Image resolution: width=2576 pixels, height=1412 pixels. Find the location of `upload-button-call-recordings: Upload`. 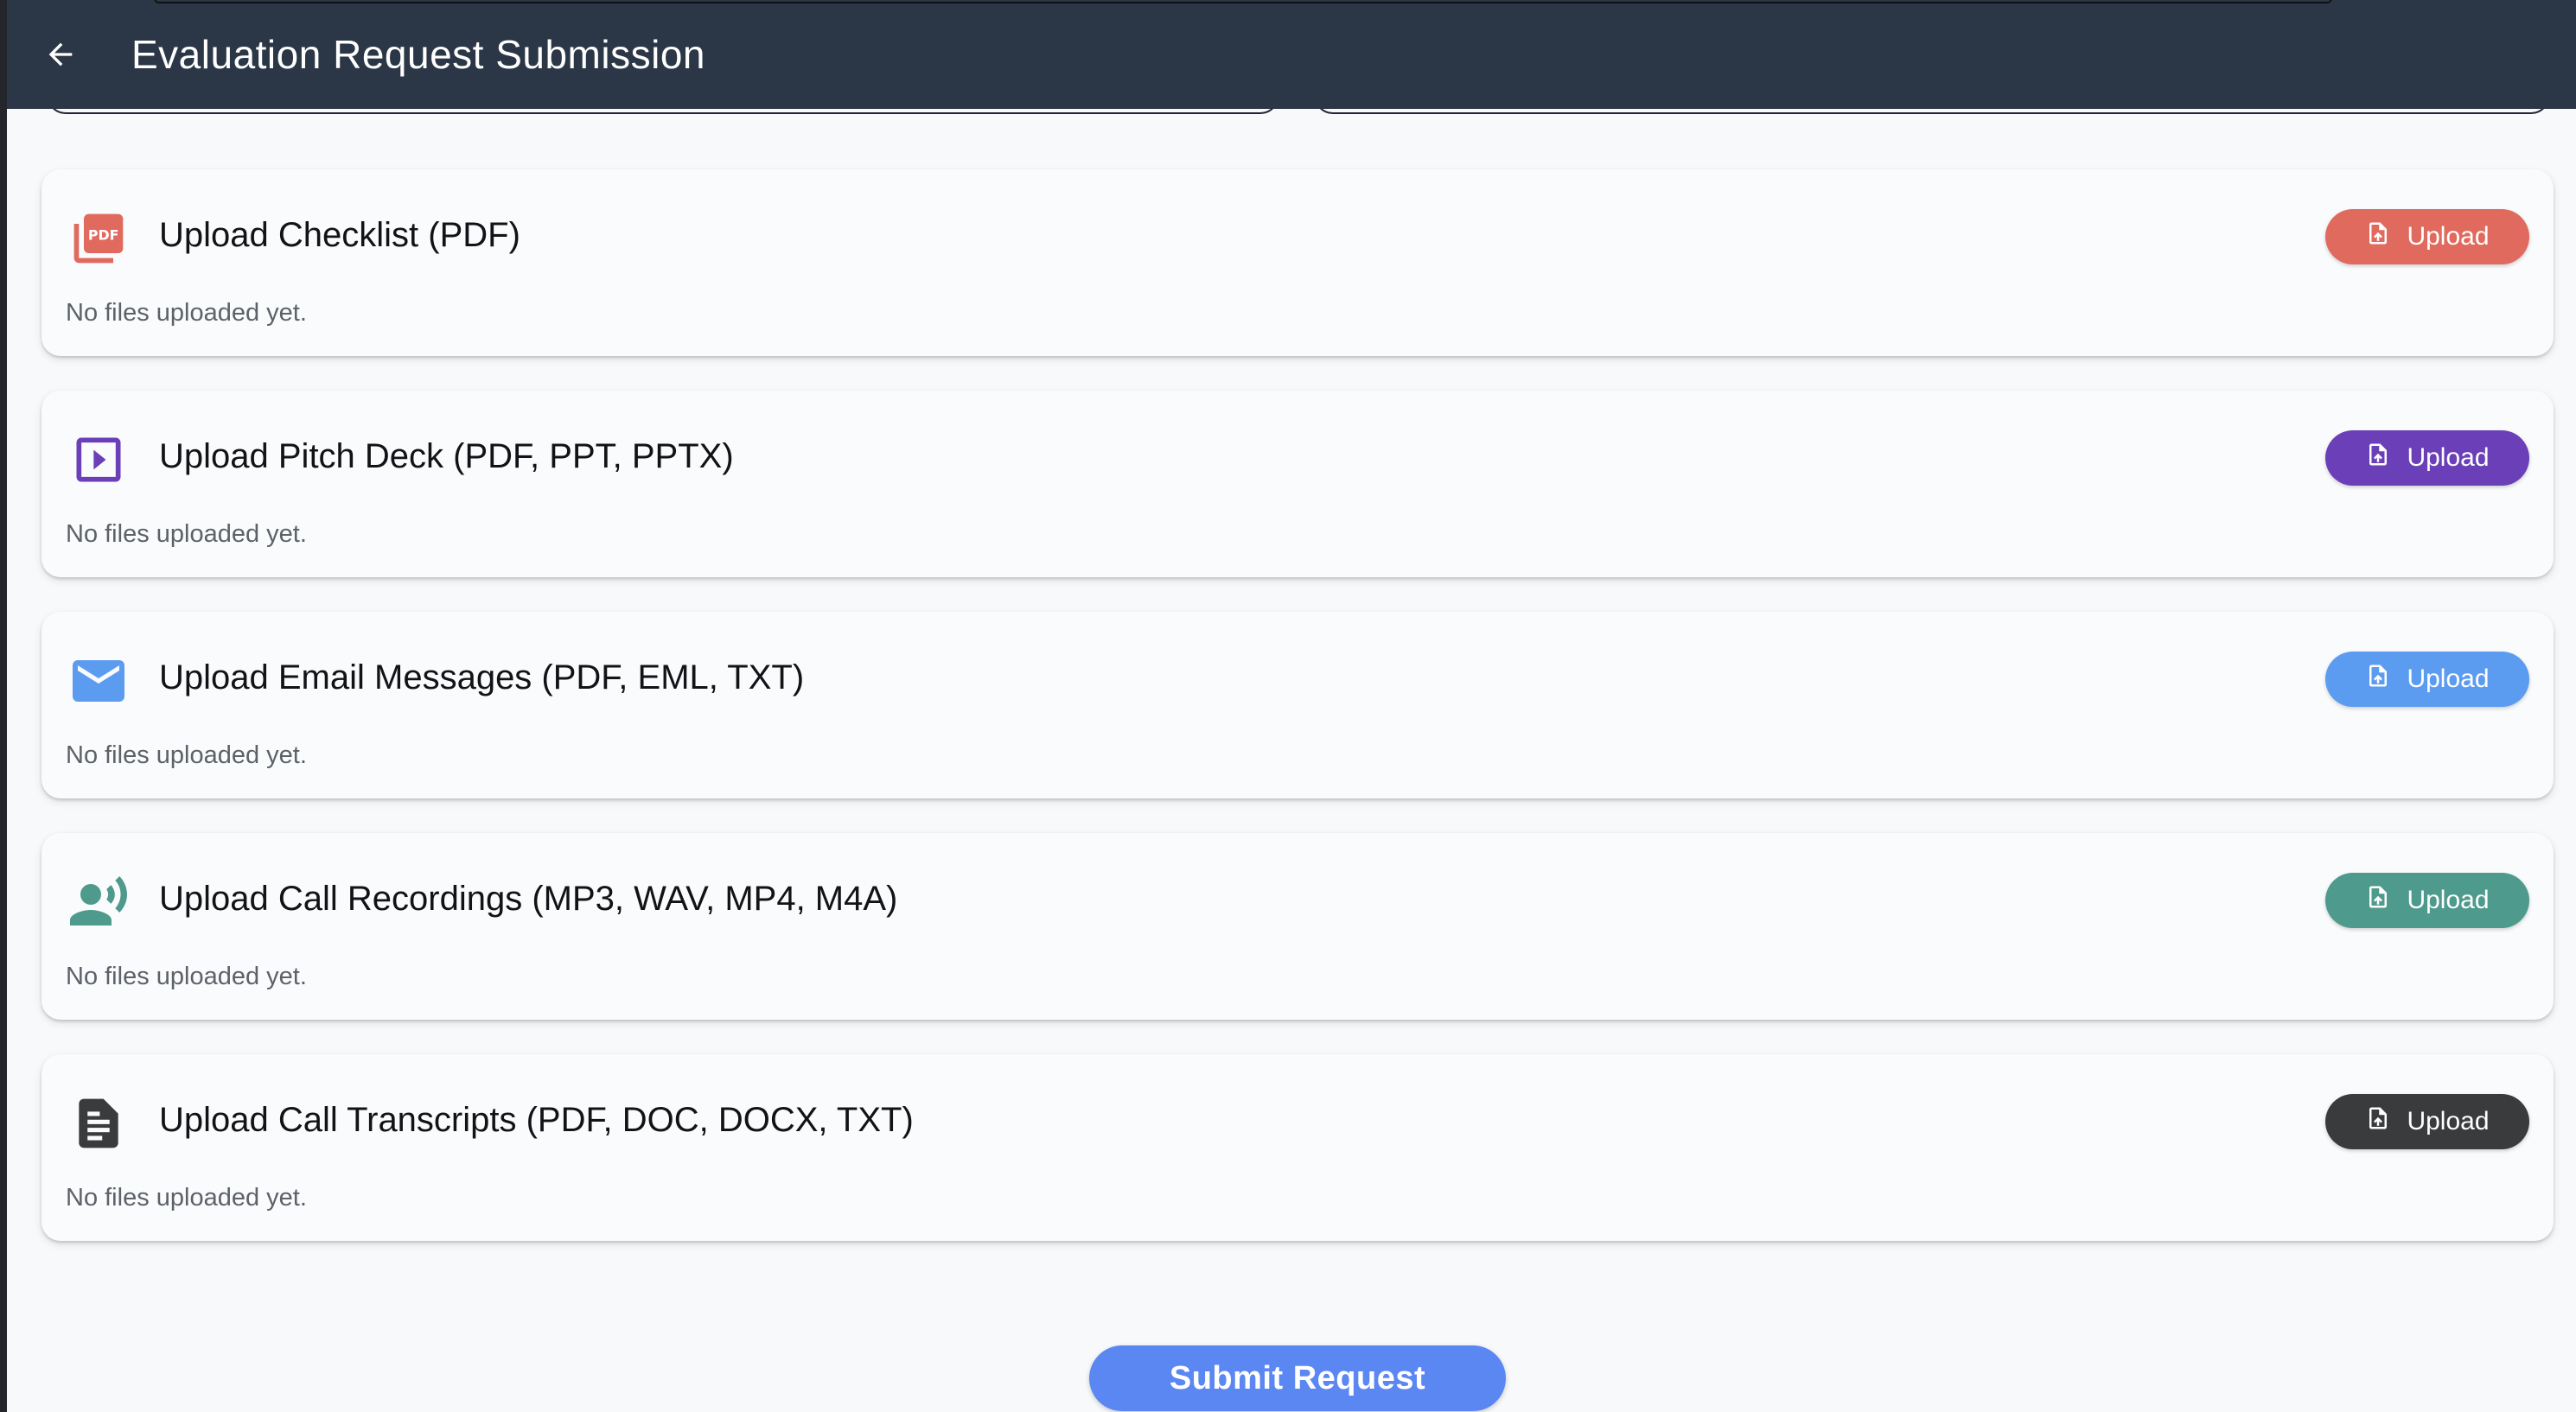

upload-button-call-recordings: Upload is located at coordinates (2427, 900).